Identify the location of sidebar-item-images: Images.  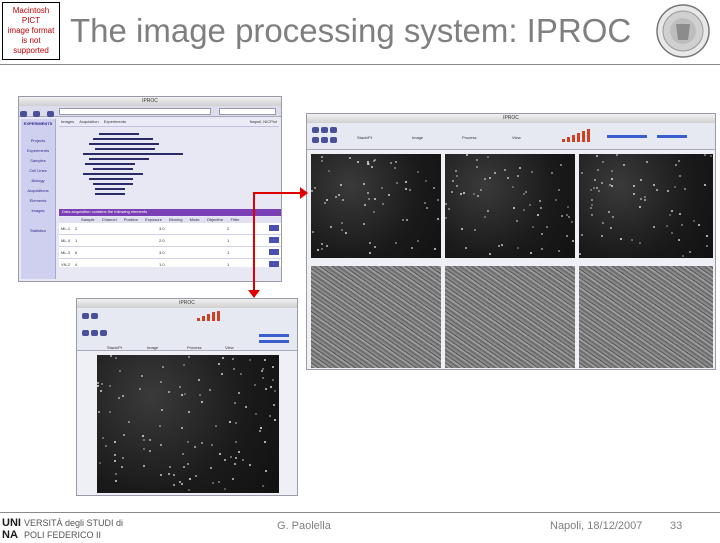
(38, 210).